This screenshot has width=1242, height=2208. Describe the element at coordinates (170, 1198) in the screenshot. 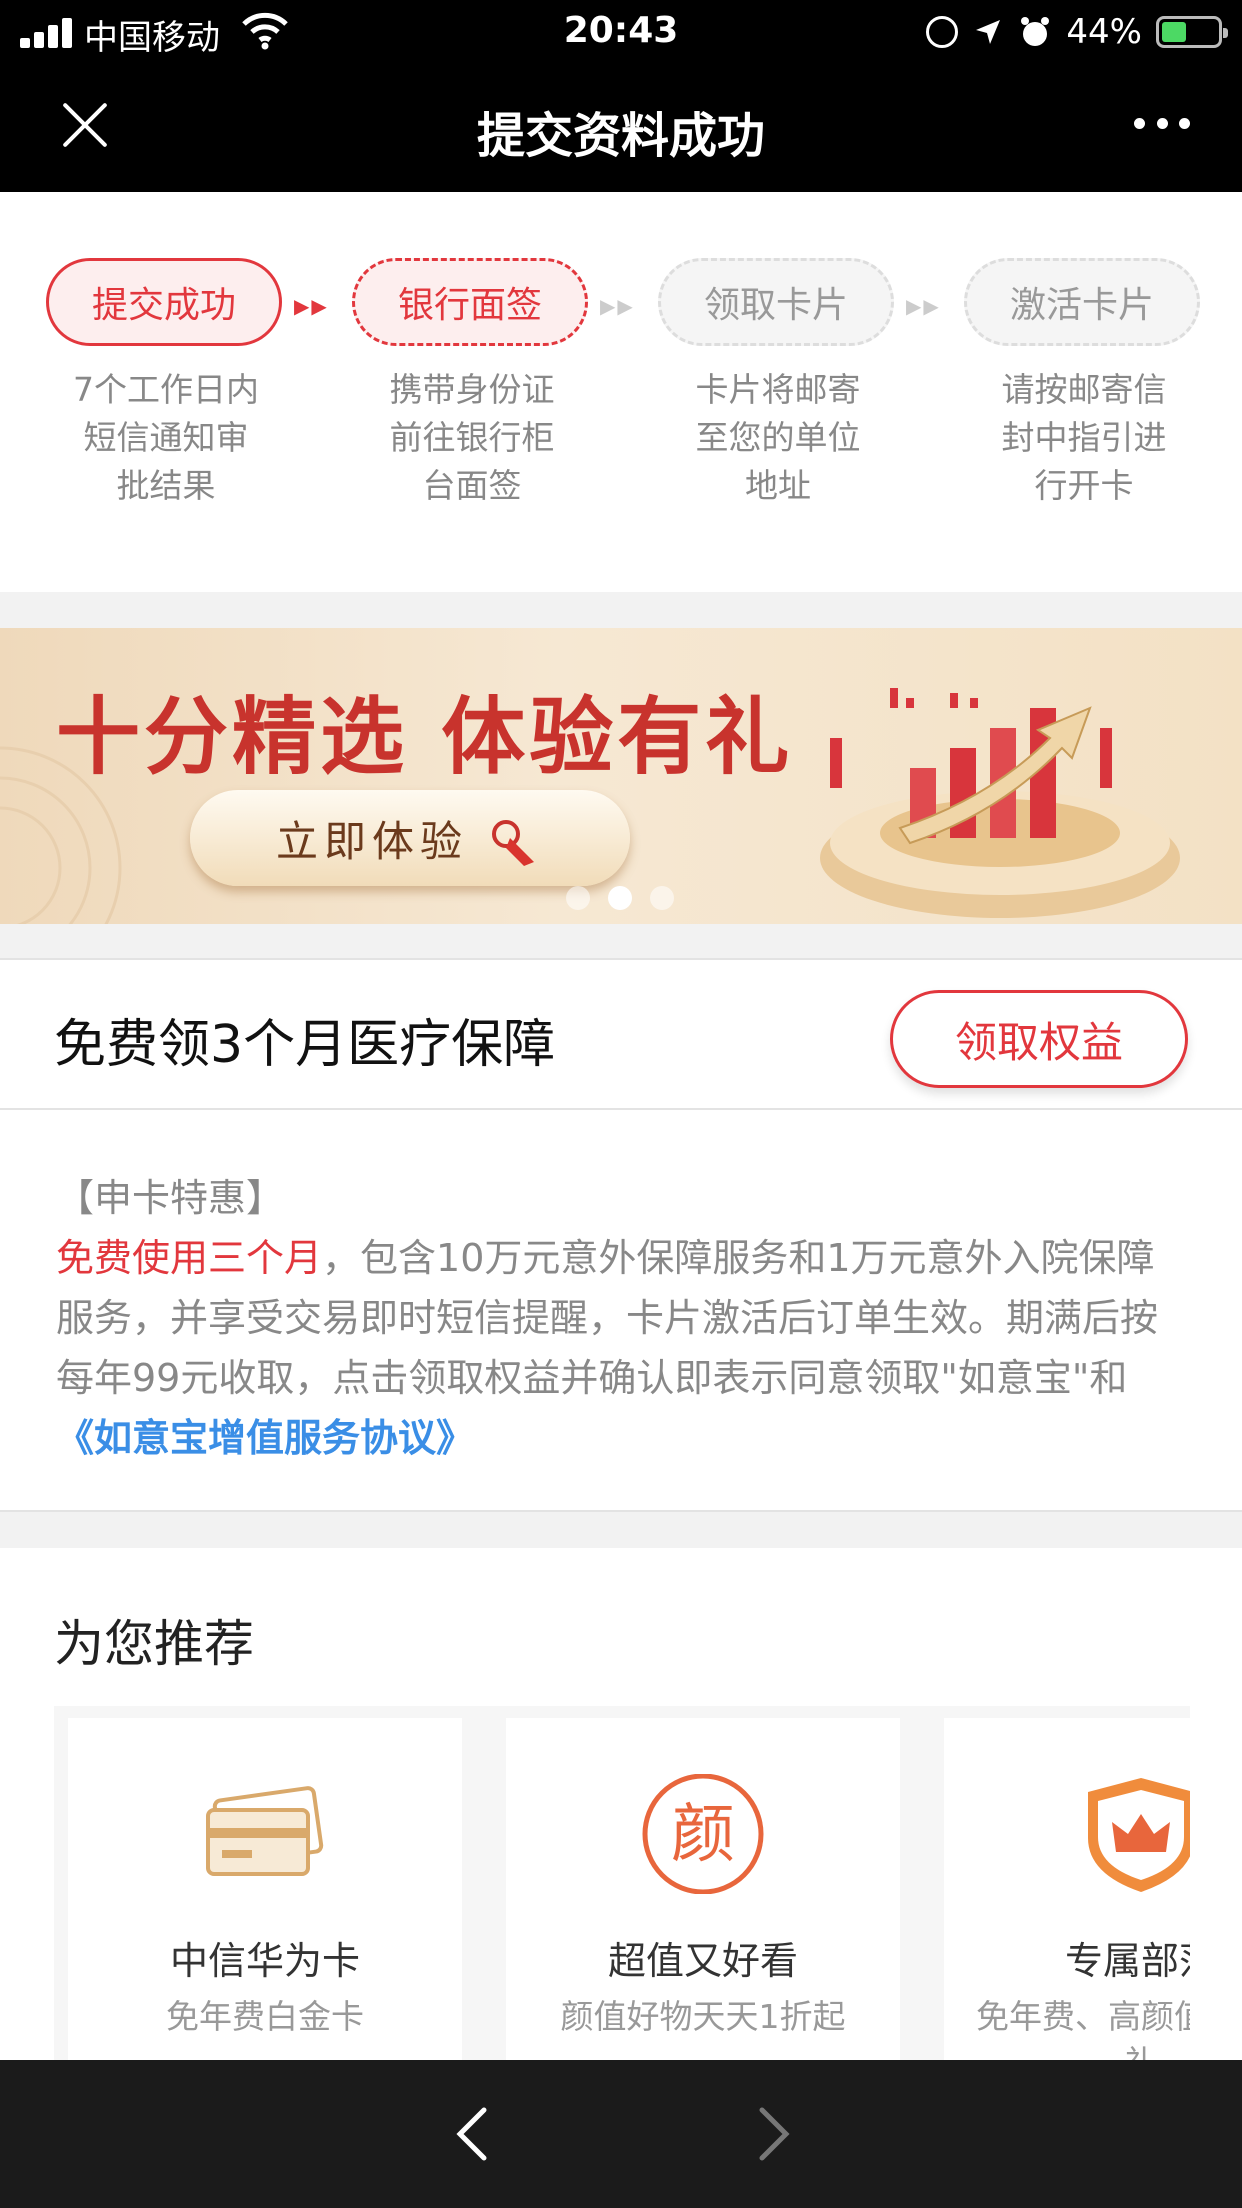

I see `terms-heading: 【申卡特惠】` at that location.